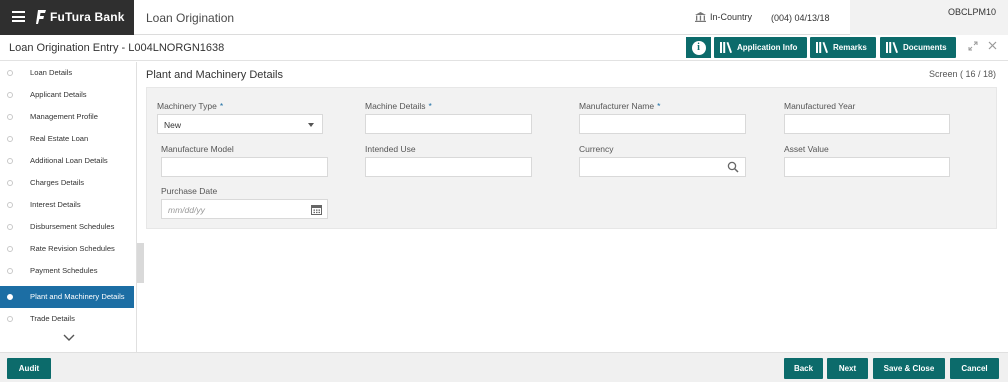 The width and height of the screenshot is (1008, 382). What do you see at coordinates (69, 338) in the screenshot?
I see `chevron-down-icon` at bounding box center [69, 338].